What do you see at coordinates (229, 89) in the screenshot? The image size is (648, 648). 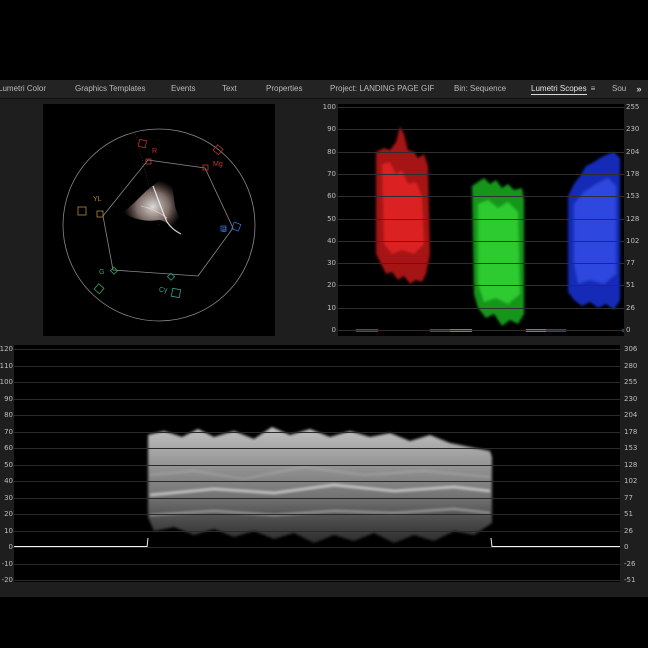 I see `tab-text: Text` at bounding box center [229, 89].